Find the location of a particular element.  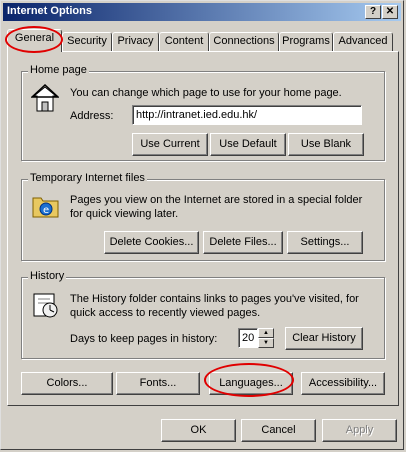

days-label: Days to keep pages in history: is located at coordinates (144, 339).